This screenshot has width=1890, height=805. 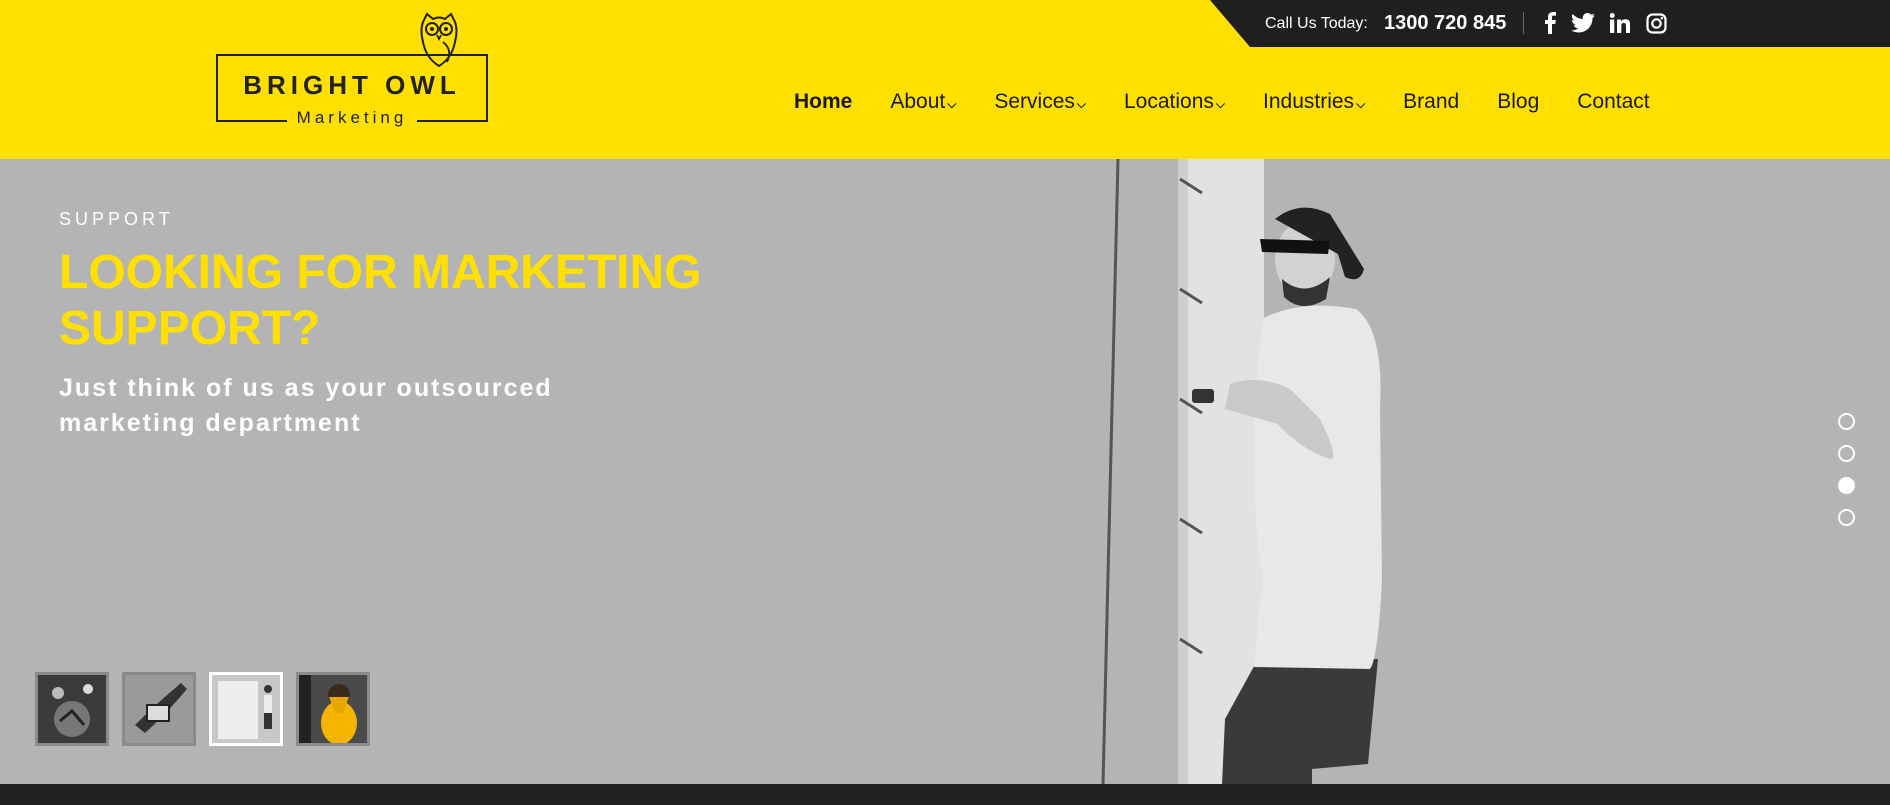 I want to click on nav-industries: Industries ⌵, so click(x=1314, y=102).